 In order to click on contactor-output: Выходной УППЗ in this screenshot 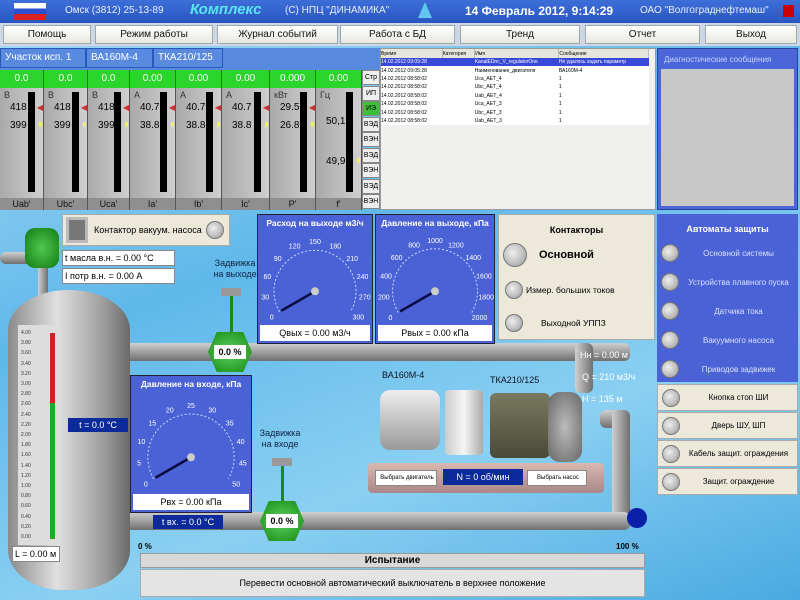, I will do `click(555, 323)`.